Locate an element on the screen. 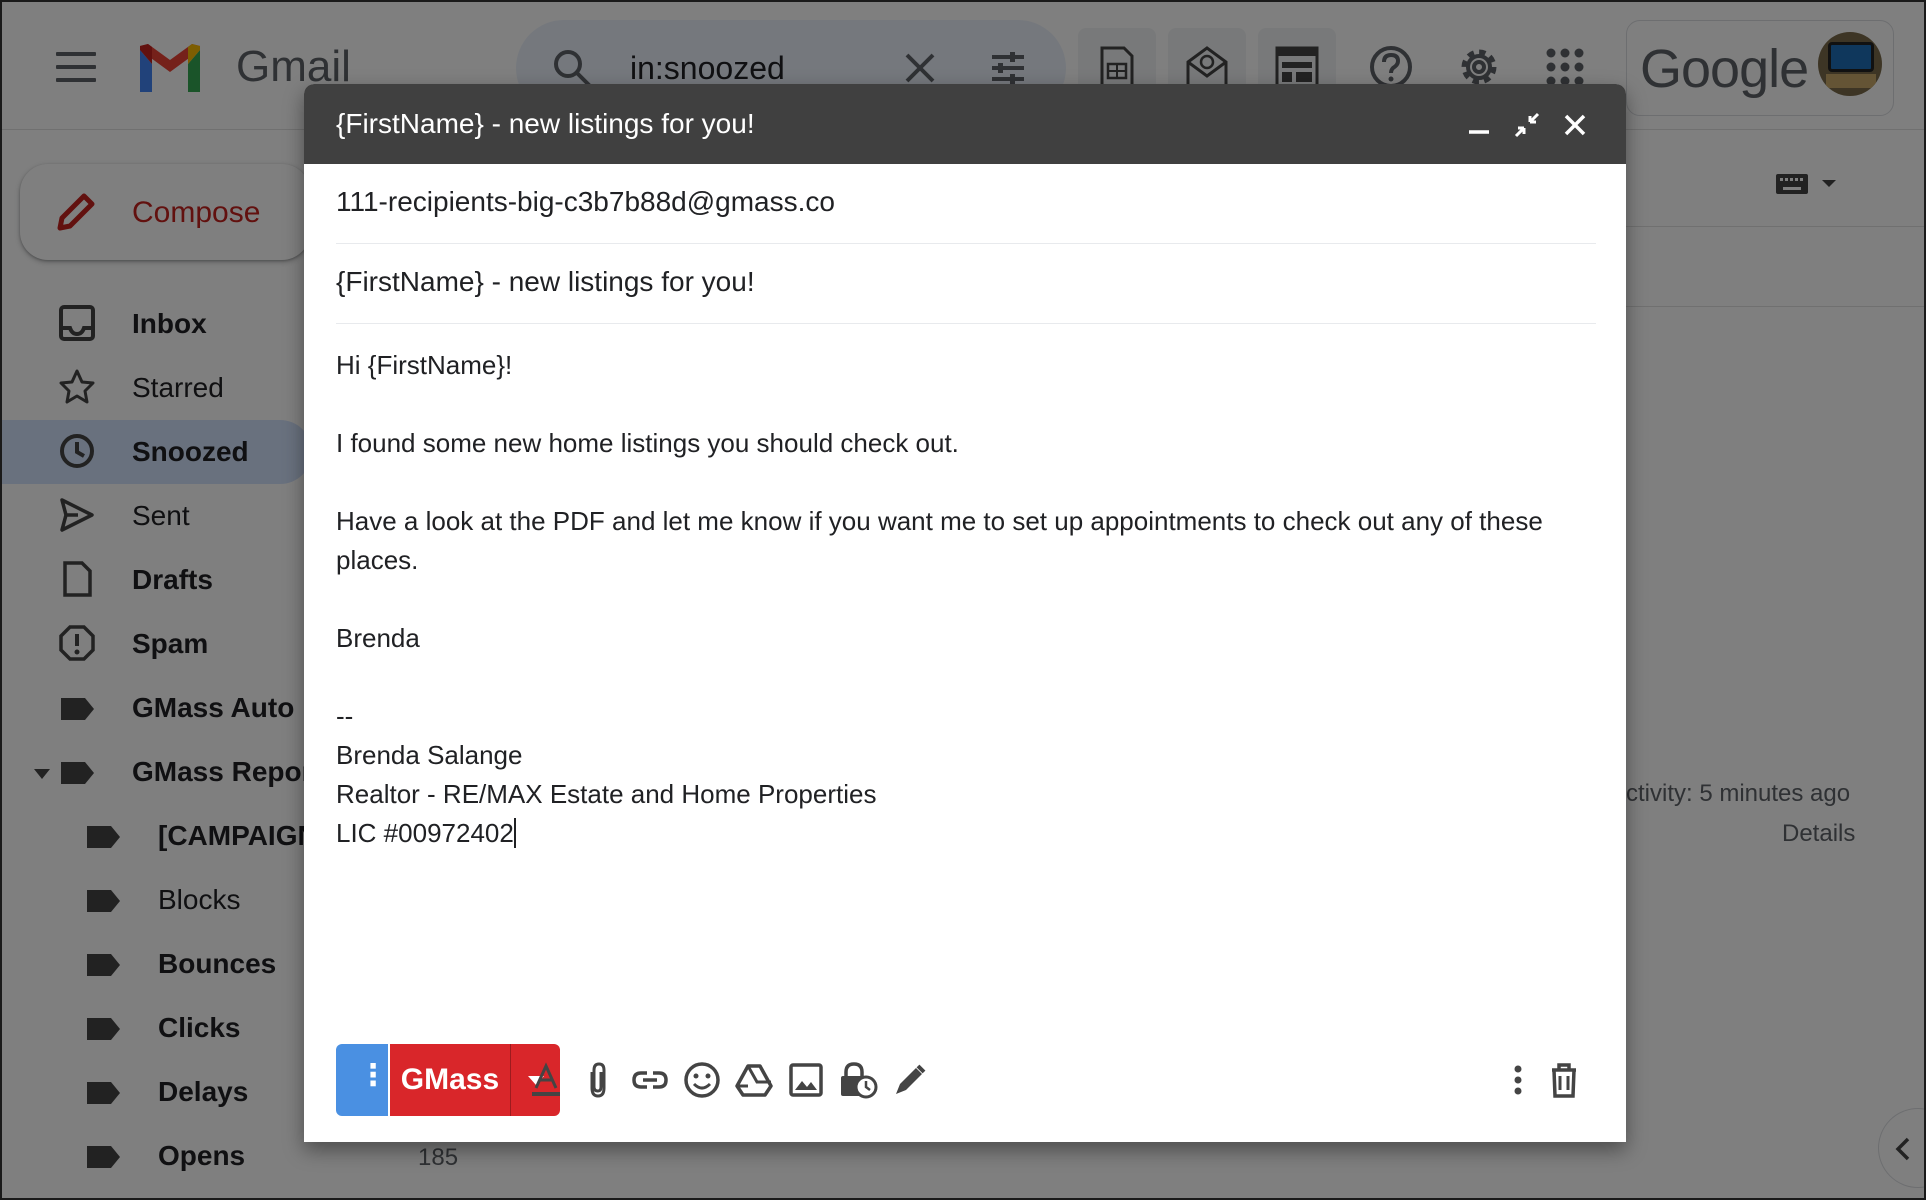 The image size is (1926, 1200). exit-fullscreen-icon is located at coordinates (1527, 125).